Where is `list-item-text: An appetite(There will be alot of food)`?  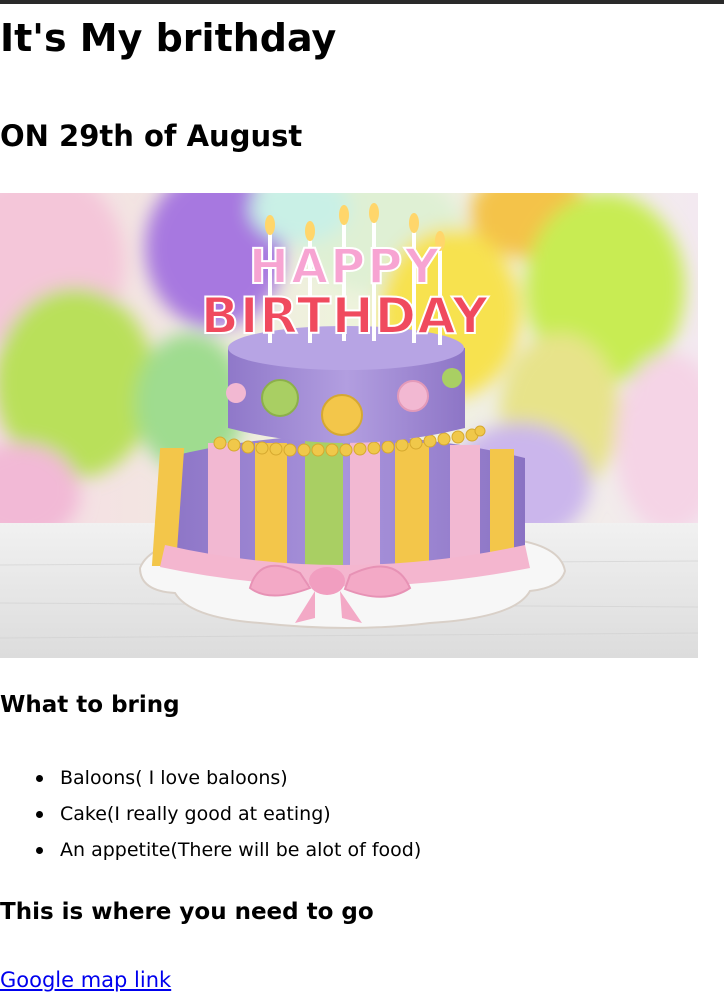
list-item-text: An appetite(There will be alot of food) is located at coordinates (241, 850).